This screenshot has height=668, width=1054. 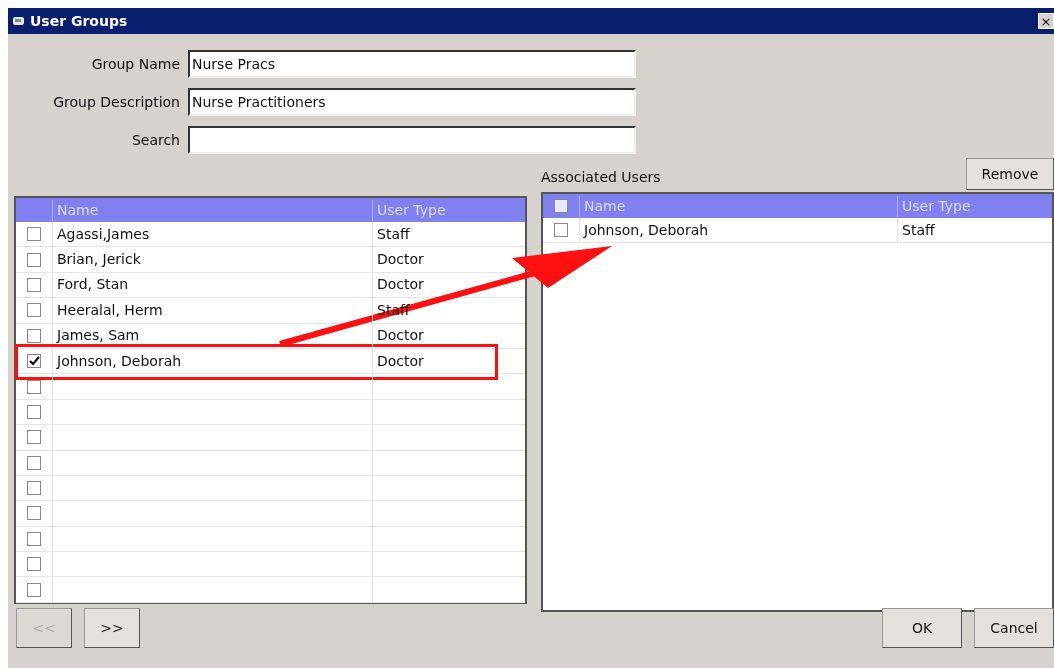 I want to click on table-cell: Agassi,James, so click(x=212, y=234).